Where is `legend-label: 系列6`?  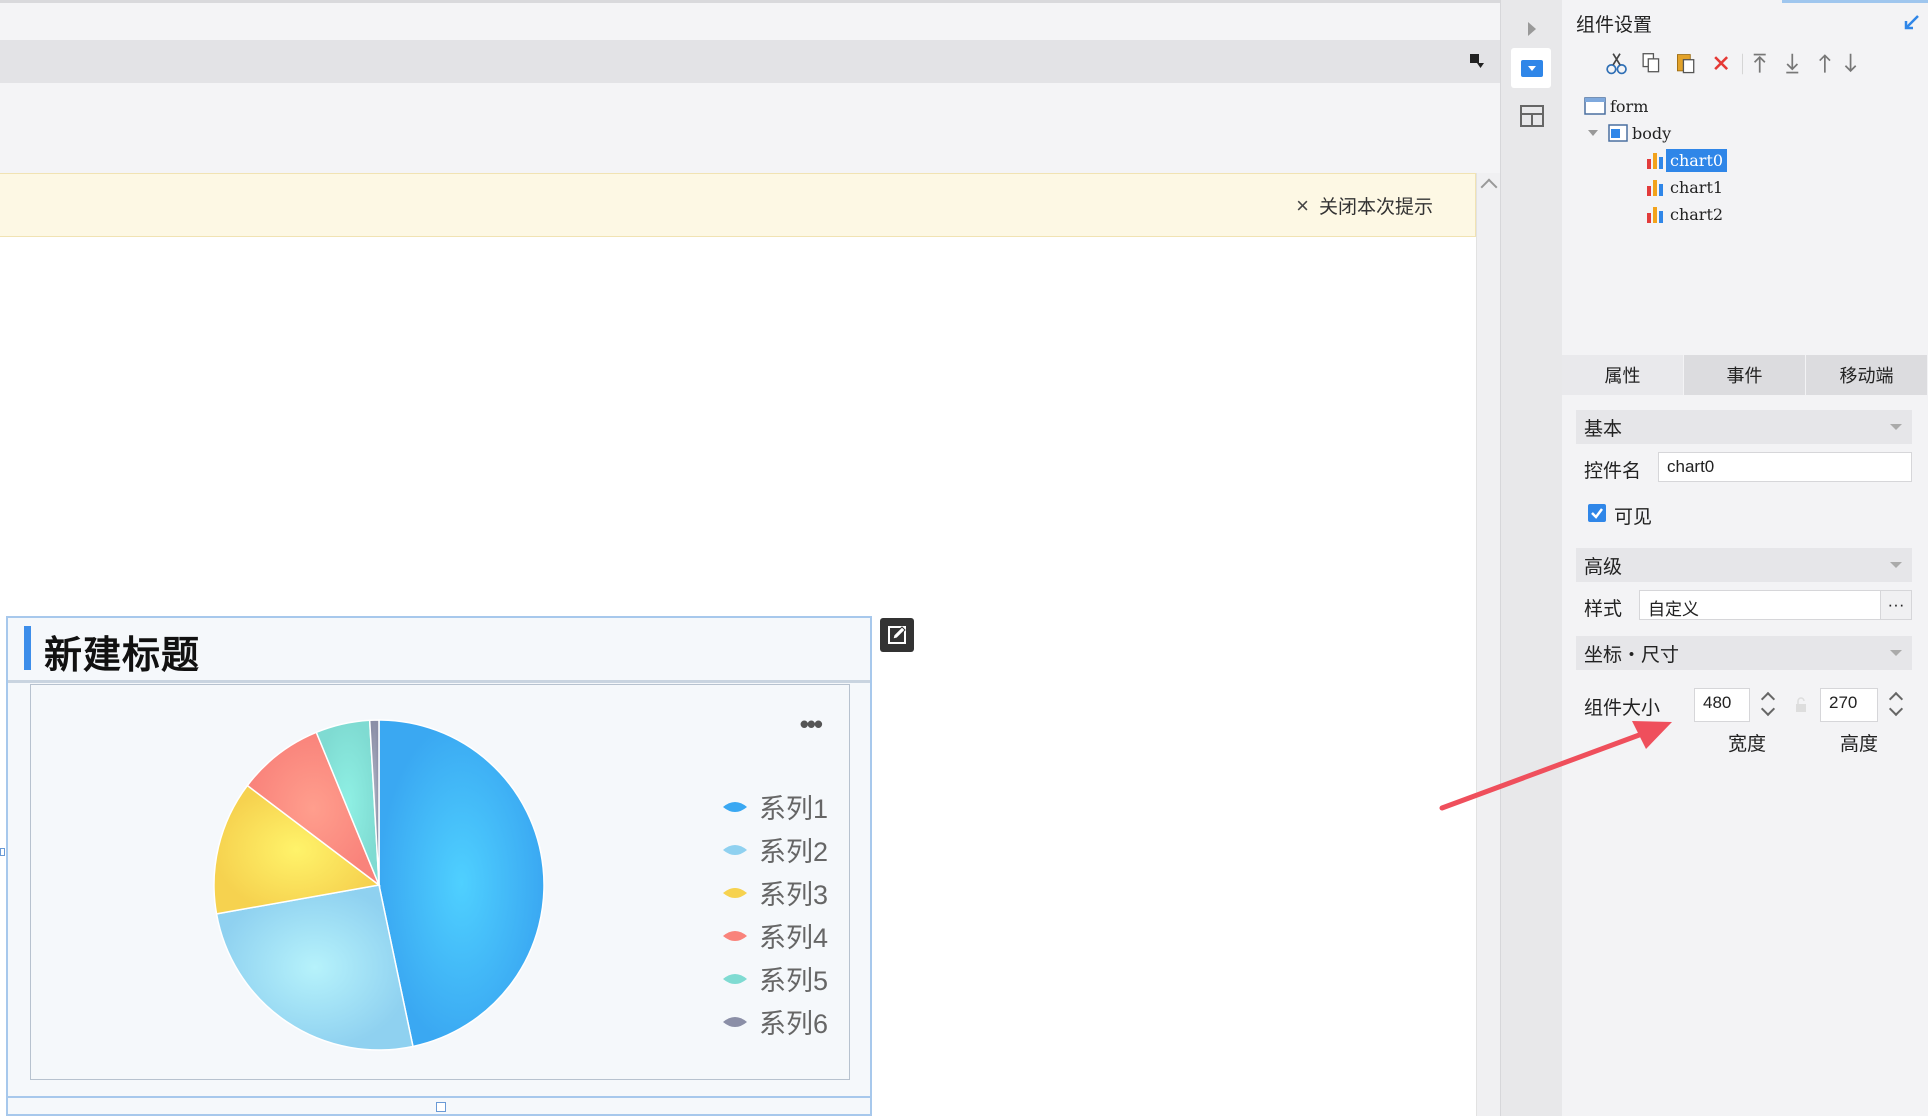 legend-label: 系列6 is located at coordinates (794, 1024).